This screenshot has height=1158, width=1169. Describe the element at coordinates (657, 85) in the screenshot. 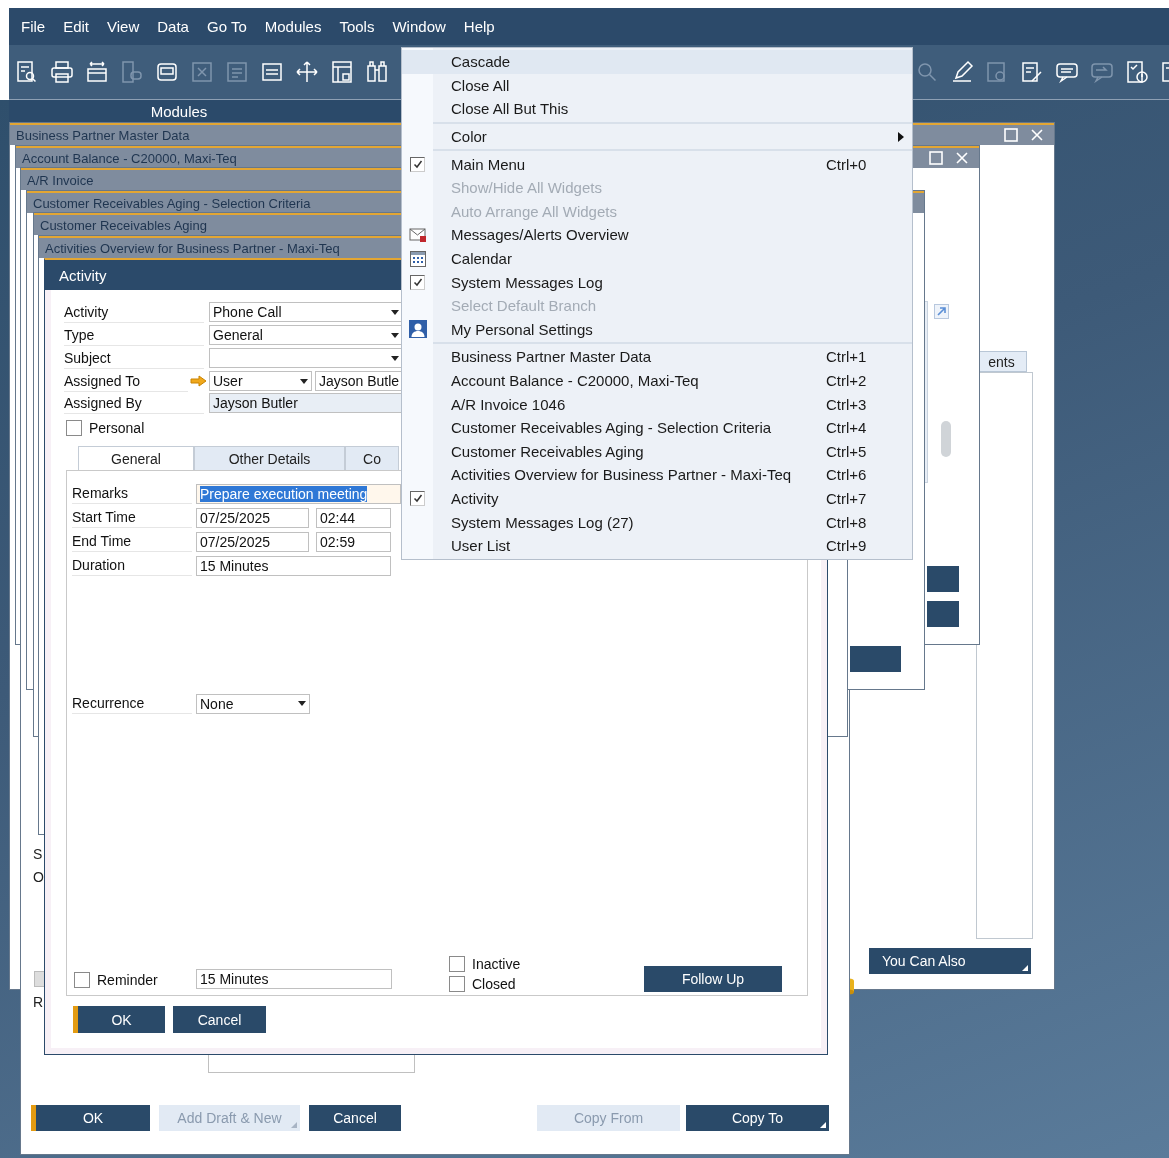

I see `menu-item: Close All` at that location.